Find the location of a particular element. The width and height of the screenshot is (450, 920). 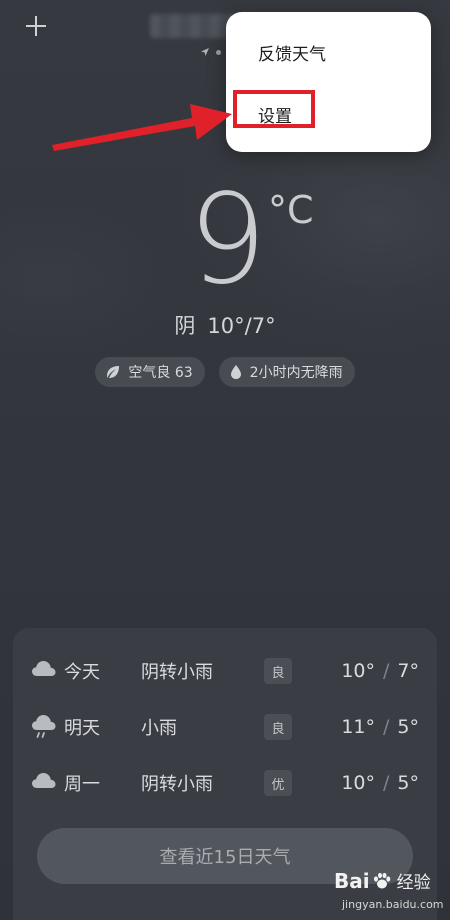

plus-icon is located at coordinates (36, 26).